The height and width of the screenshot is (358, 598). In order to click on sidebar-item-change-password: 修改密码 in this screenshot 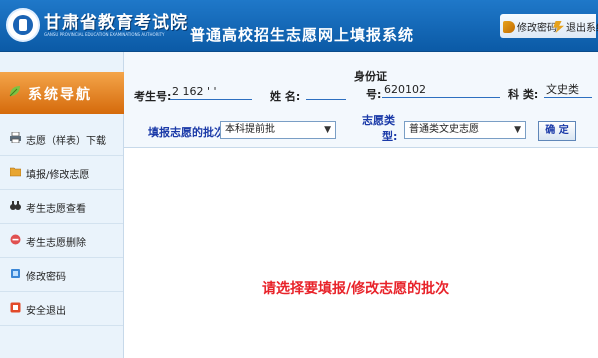, I will do `click(61, 275)`.